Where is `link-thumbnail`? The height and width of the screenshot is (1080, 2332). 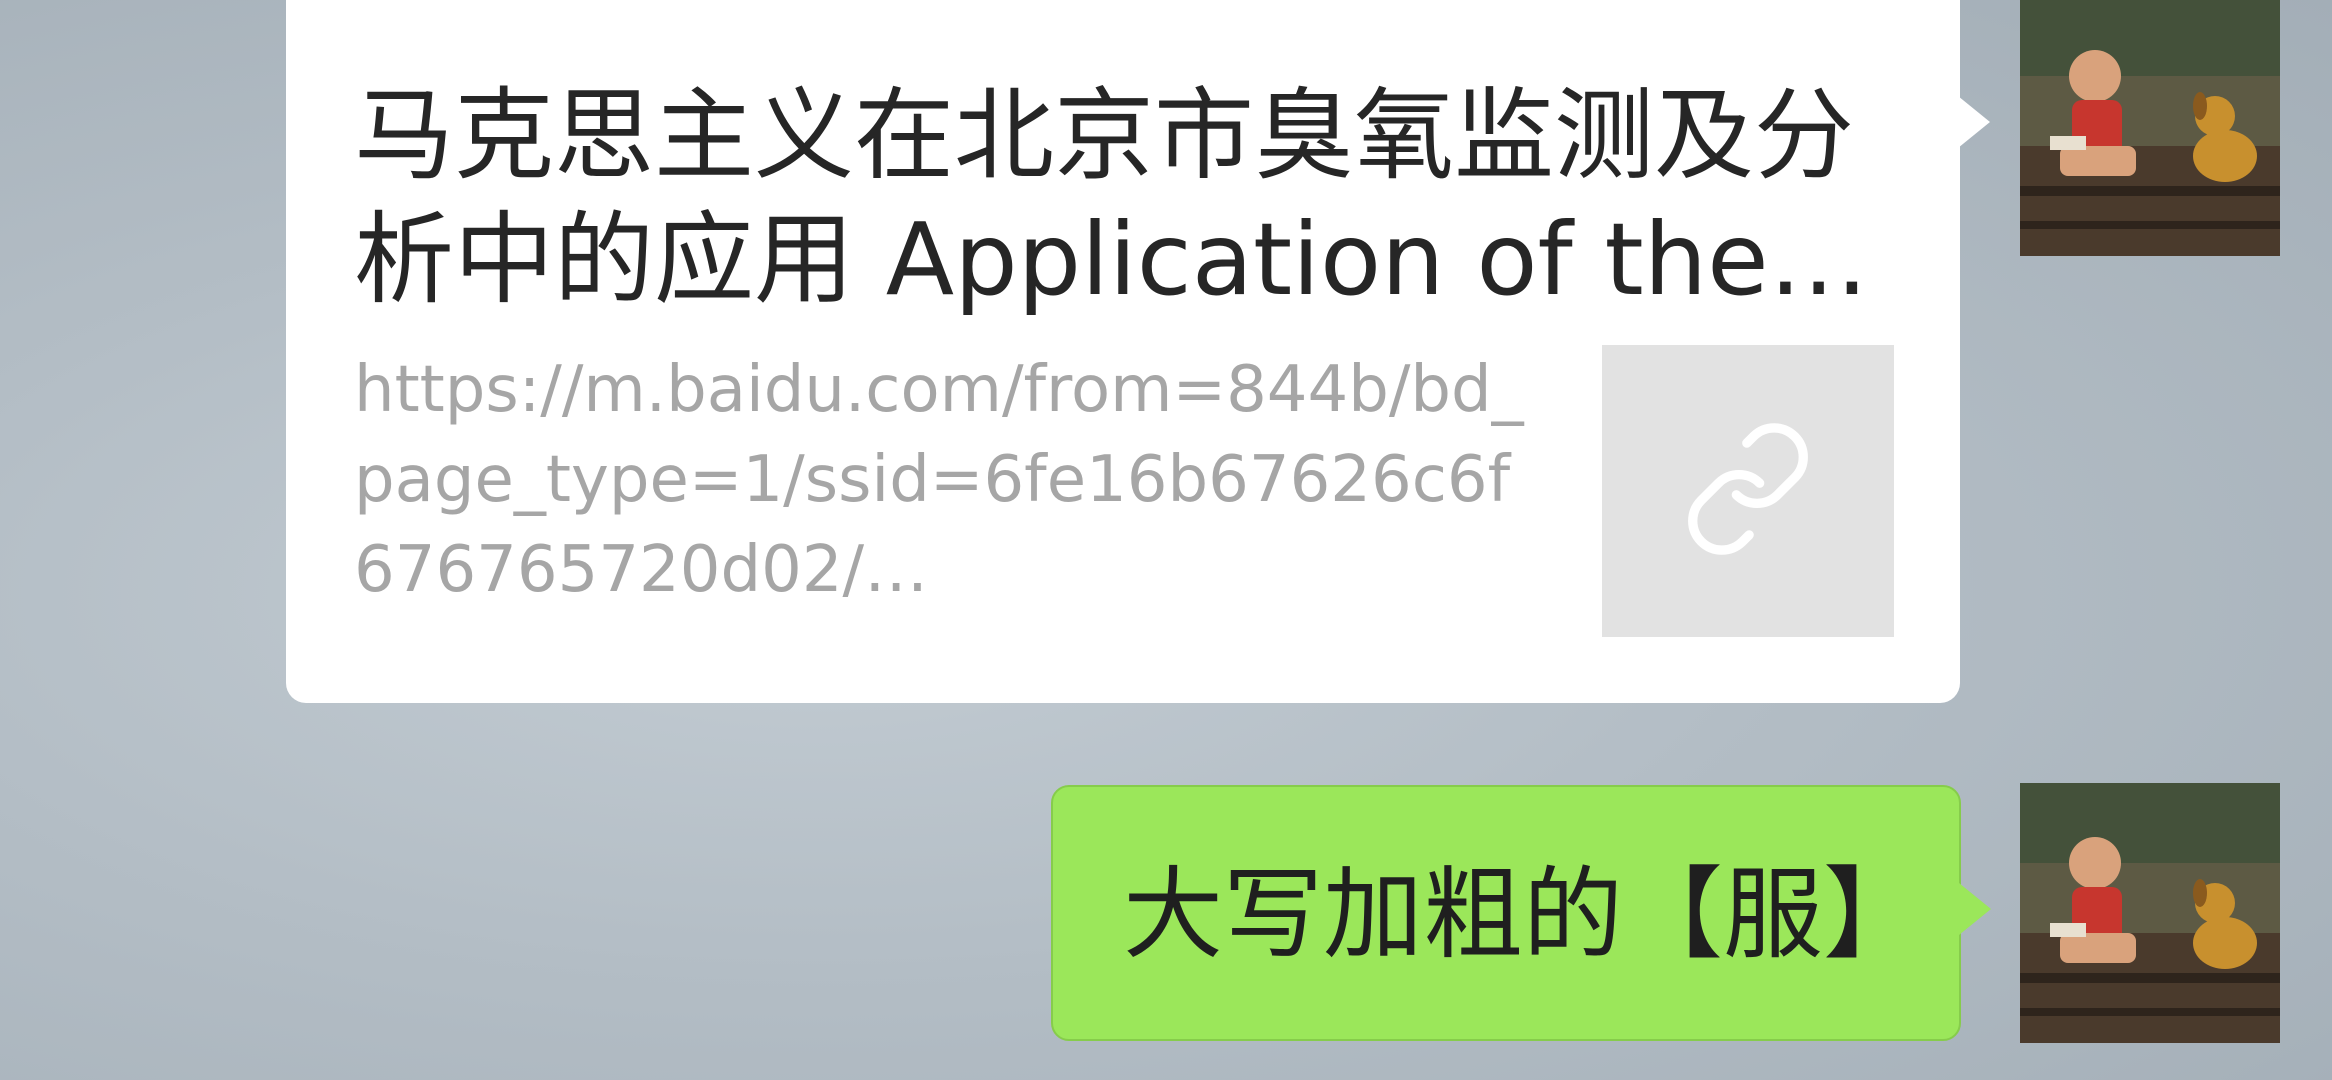
link-thumbnail is located at coordinates (1748, 491).